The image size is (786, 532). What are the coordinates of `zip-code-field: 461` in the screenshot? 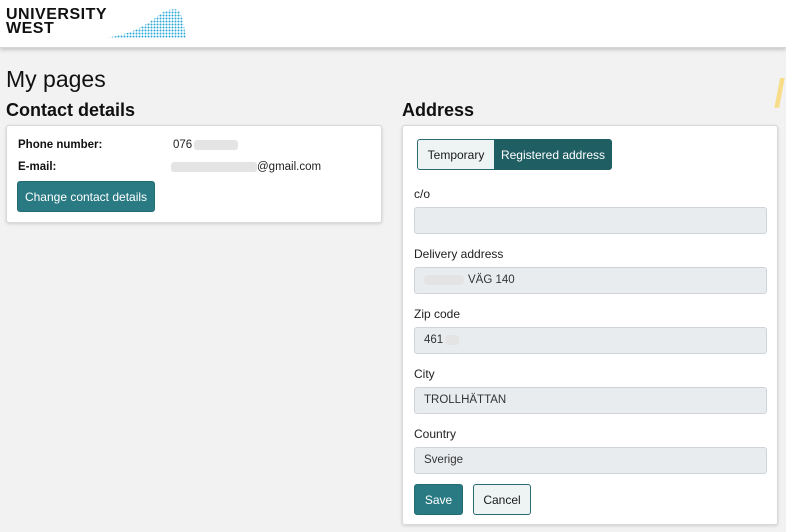 It's located at (590, 340).